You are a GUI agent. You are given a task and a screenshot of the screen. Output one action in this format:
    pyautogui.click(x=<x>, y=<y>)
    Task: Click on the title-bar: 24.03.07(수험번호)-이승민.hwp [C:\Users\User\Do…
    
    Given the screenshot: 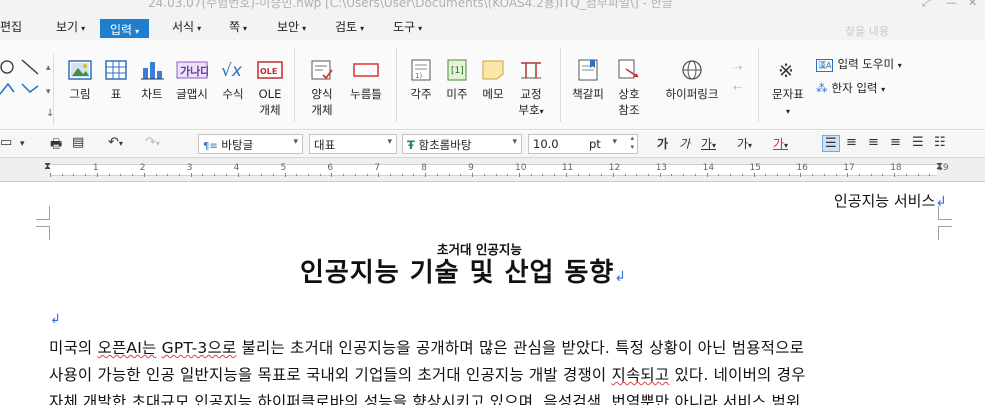 What is the action you would take?
    pyautogui.click(x=492, y=5)
    